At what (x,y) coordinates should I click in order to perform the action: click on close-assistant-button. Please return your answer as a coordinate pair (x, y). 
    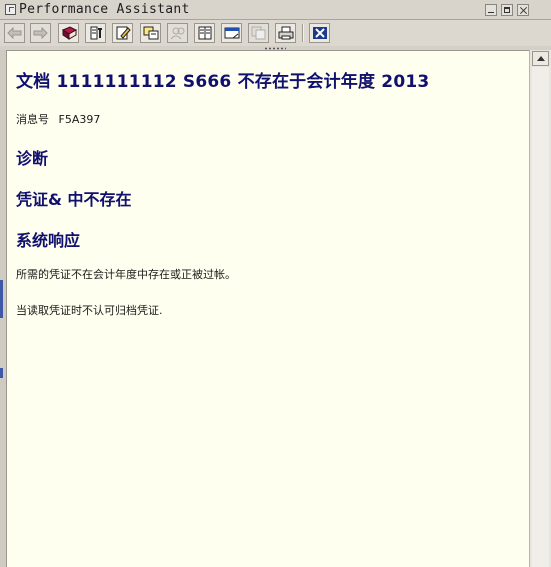
    Looking at the image, I should click on (319, 33).